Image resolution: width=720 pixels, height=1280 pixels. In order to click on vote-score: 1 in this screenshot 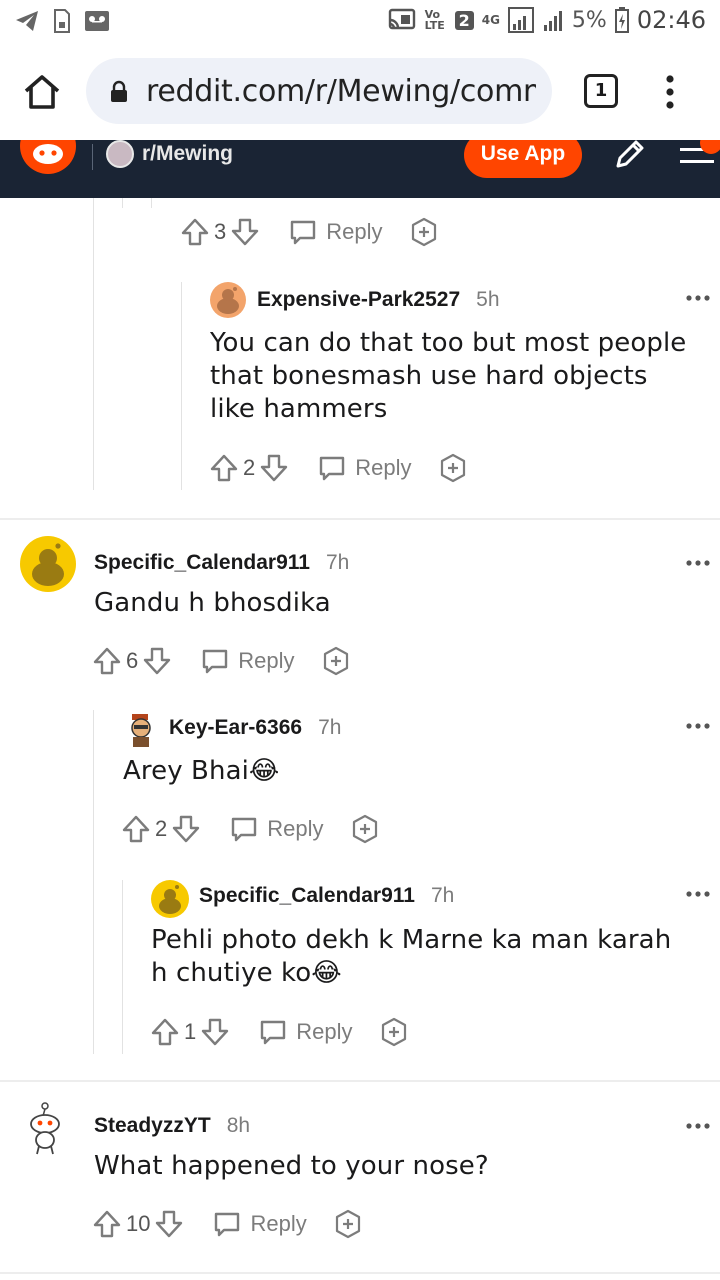, I will do `click(190, 1031)`.